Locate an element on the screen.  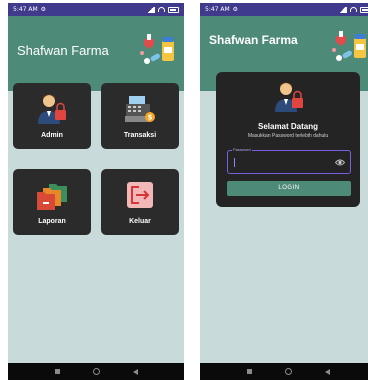
laporan-button: Laporan is located at coordinates (52, 202).